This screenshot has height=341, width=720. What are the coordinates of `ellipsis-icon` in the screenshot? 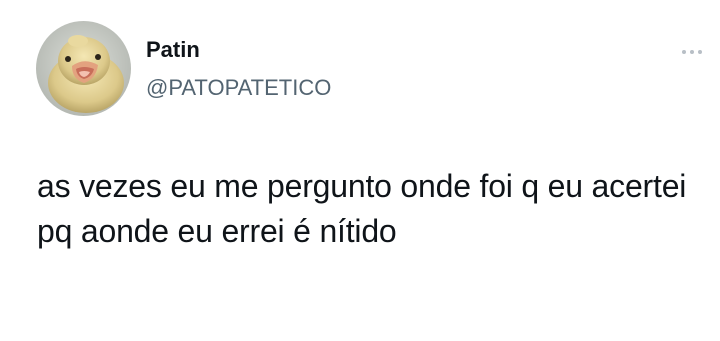 It's located at (692, 52).